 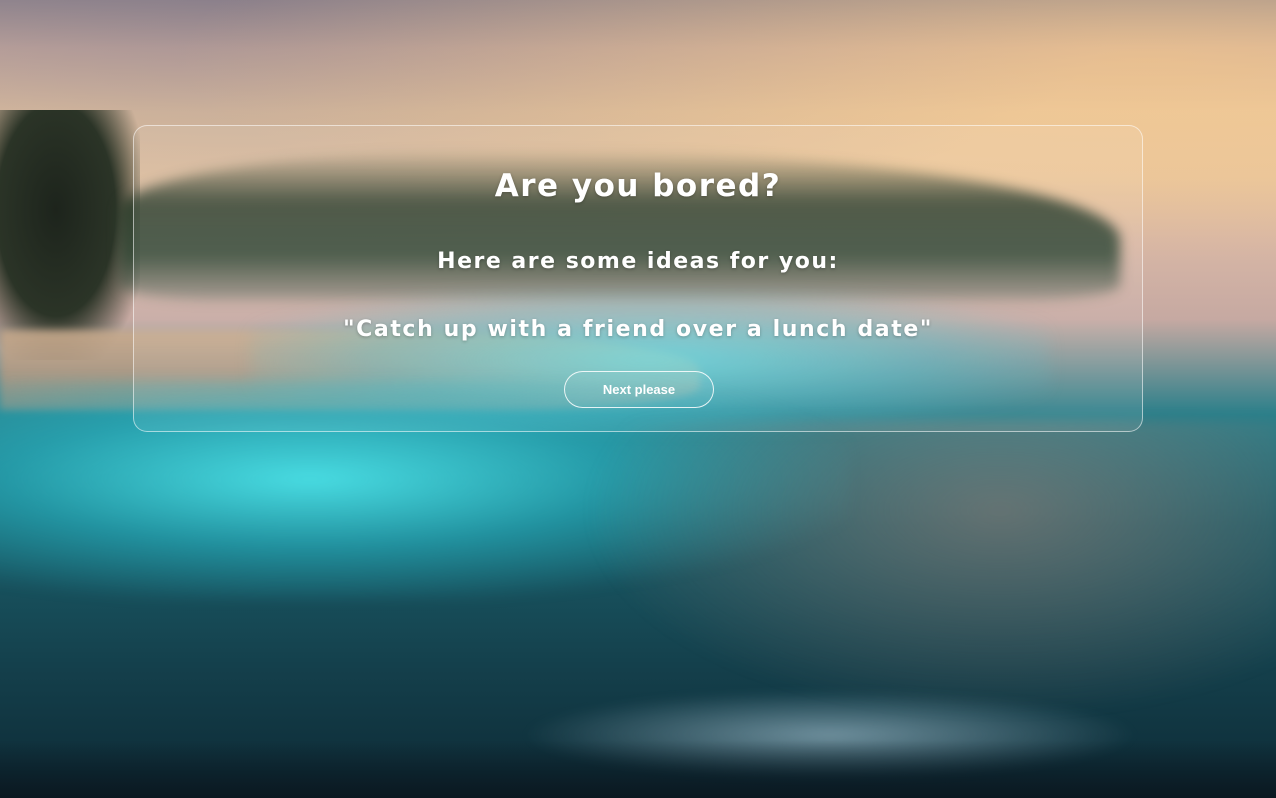 I want to click on background-palm-trees, so click(x=70, y=235).